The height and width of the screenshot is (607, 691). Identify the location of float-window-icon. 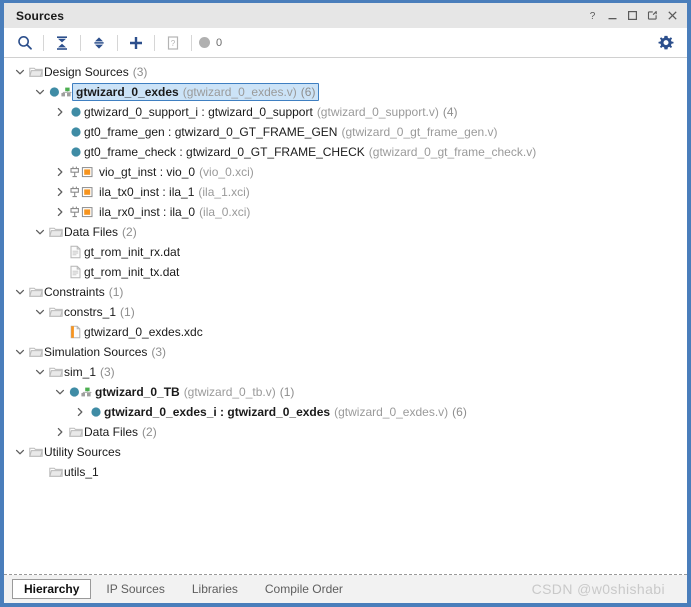
(652, 15).